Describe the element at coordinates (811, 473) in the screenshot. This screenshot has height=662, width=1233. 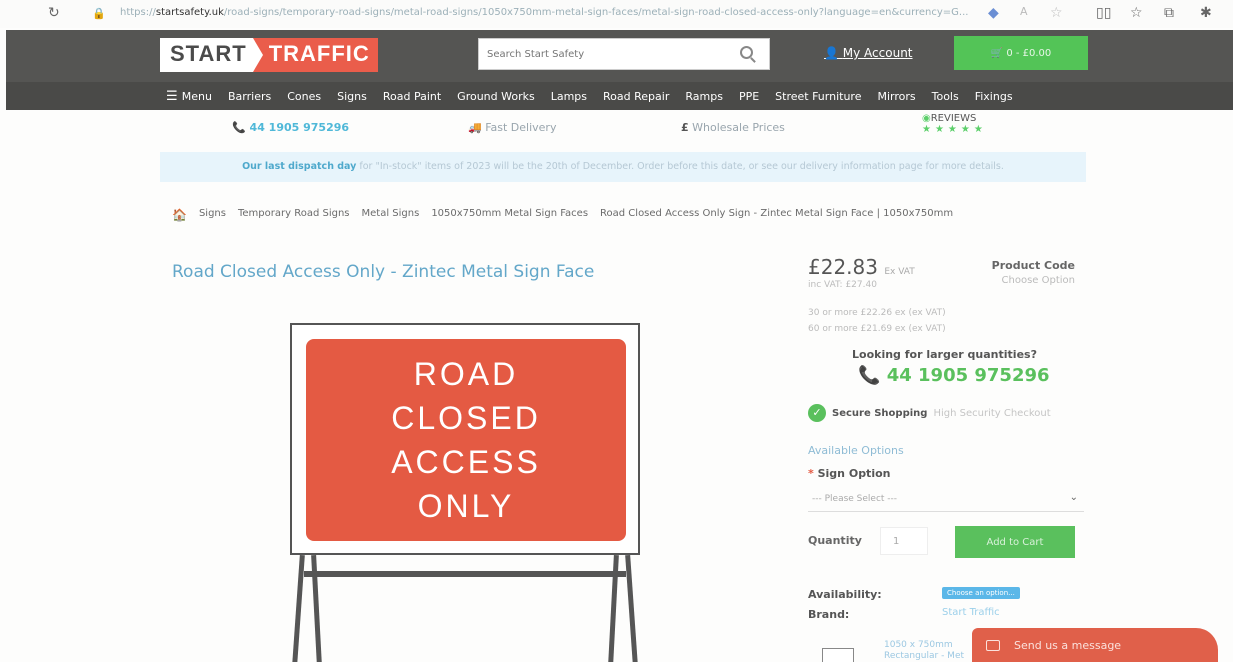
I see `required-marker: *` at that location.